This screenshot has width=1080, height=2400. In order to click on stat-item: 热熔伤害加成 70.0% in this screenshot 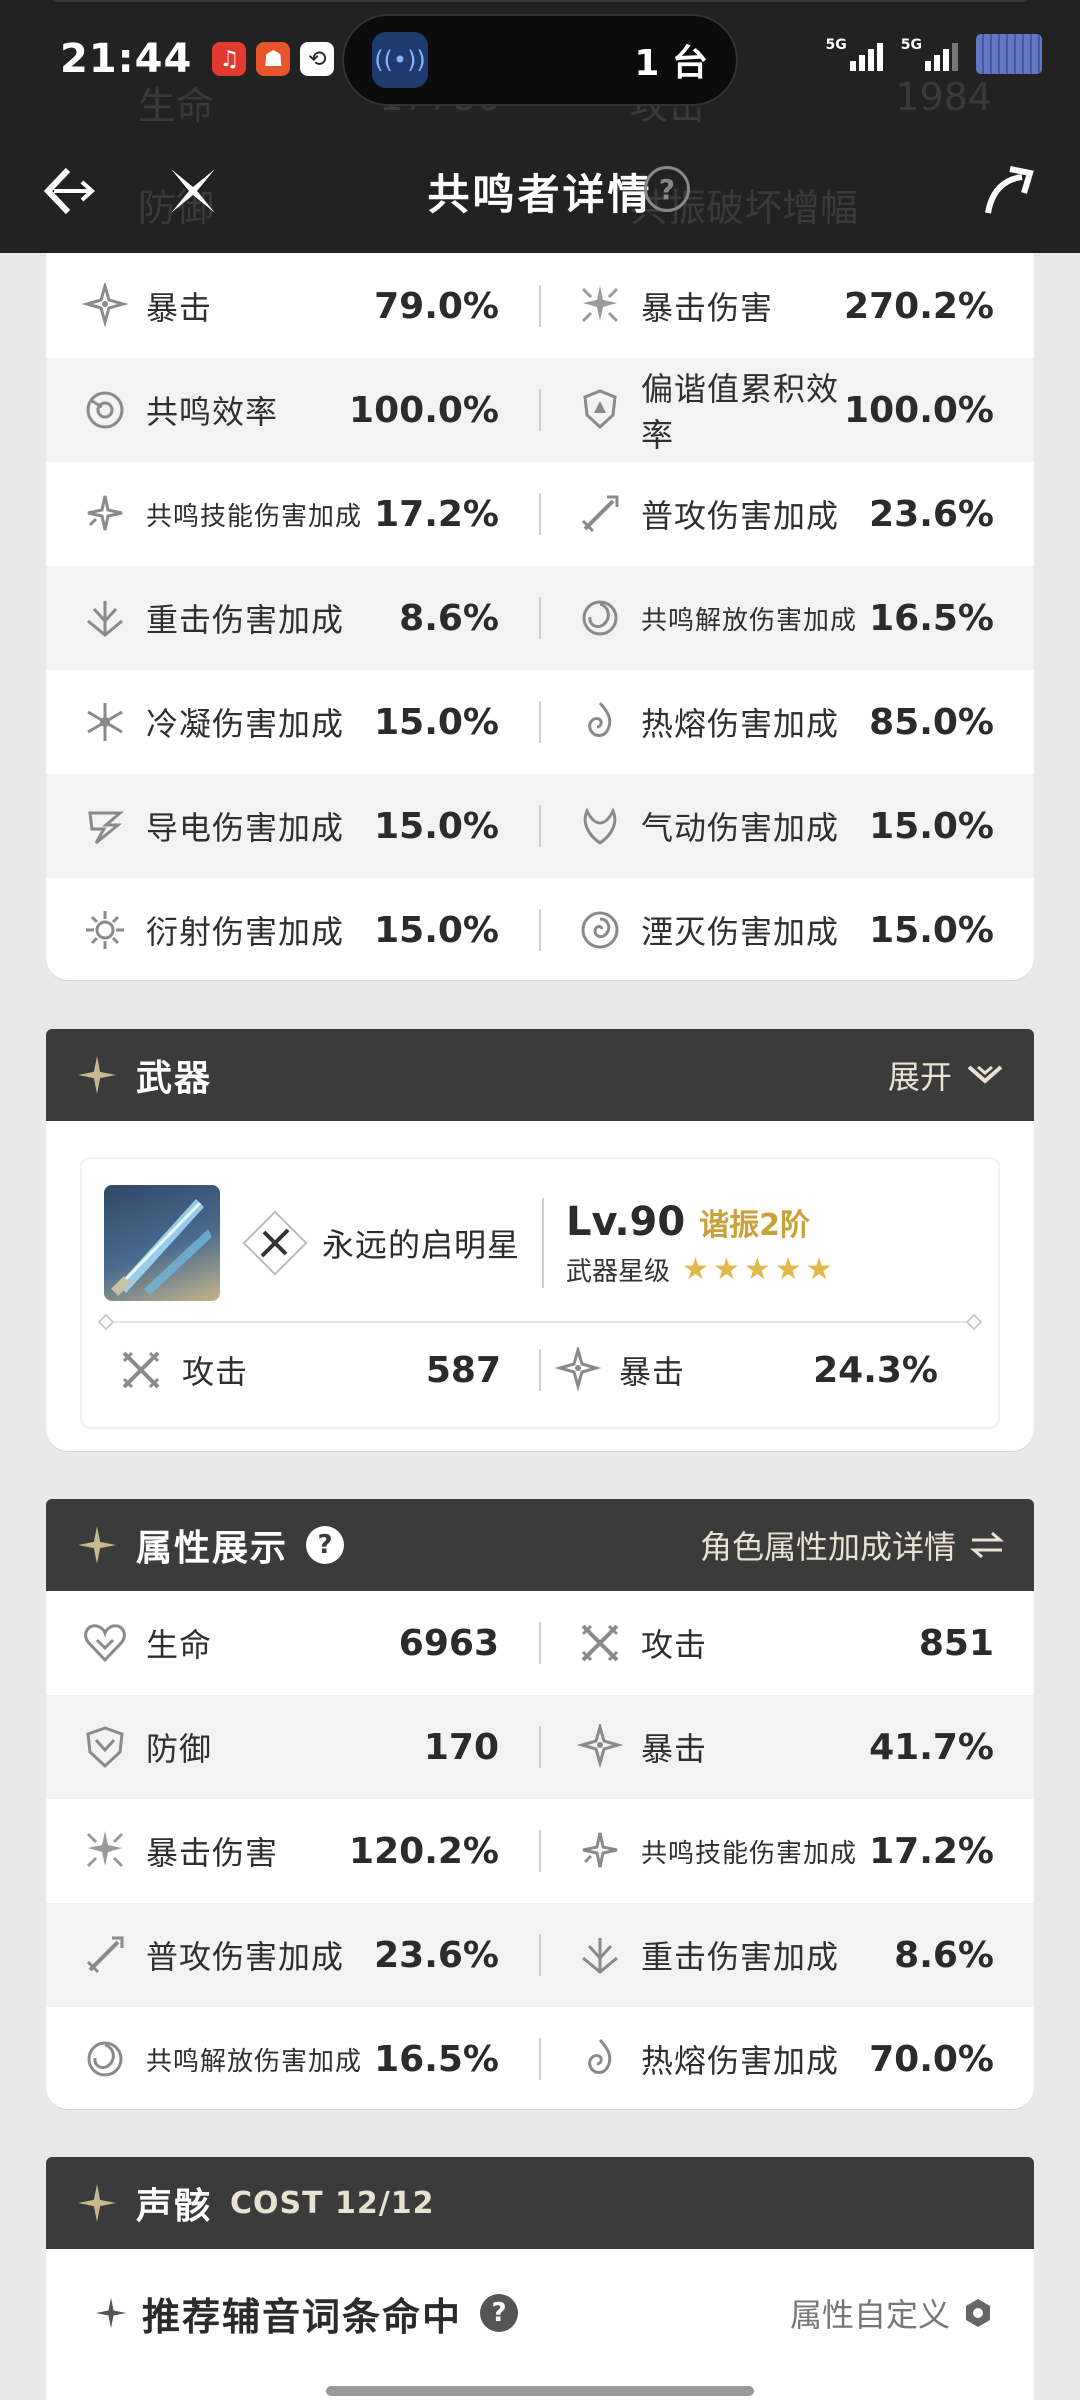, I will do `click(787, 2058)`.